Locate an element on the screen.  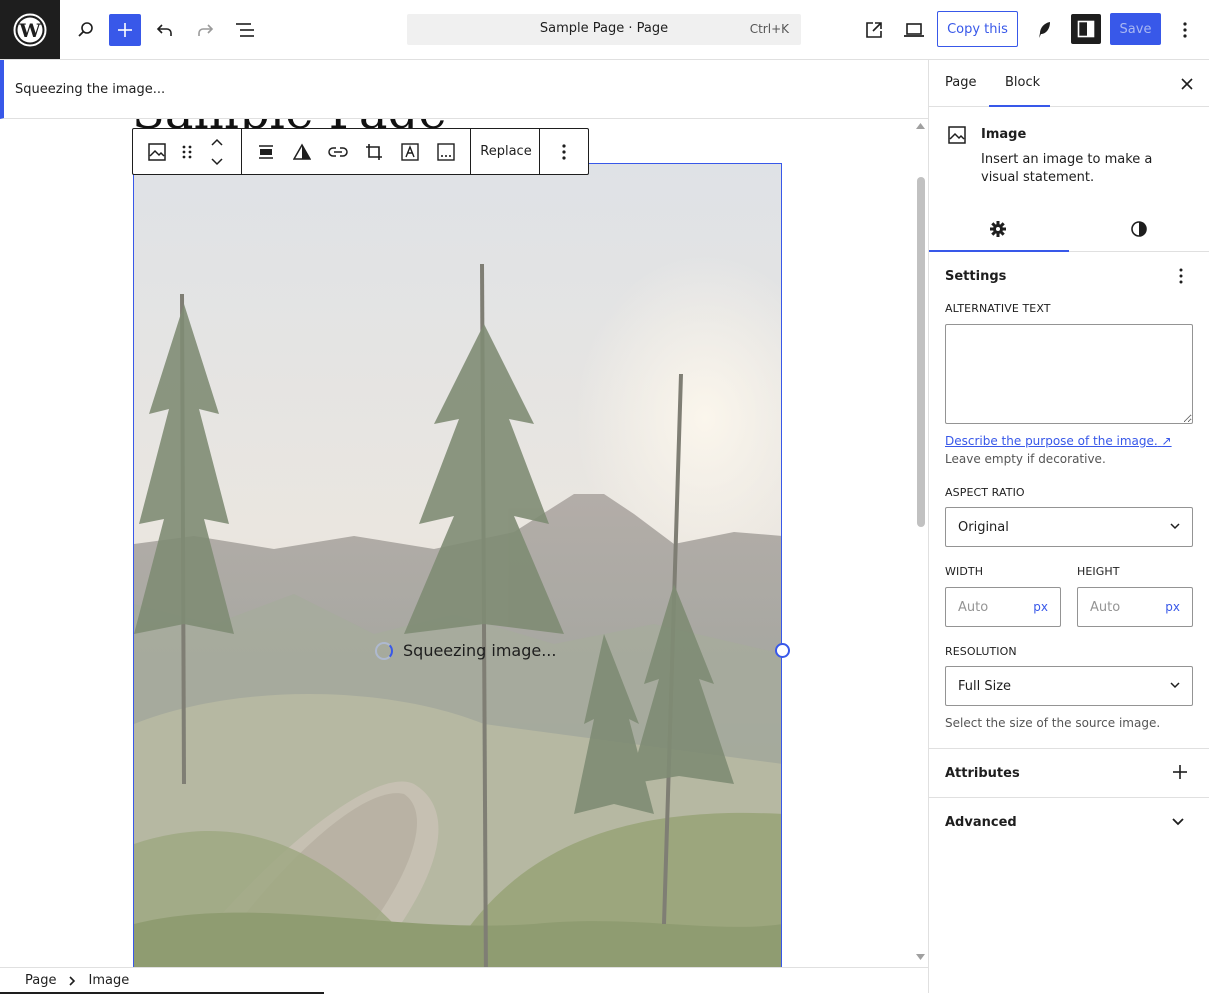
block-type-button is located at coordinates (157, 152).